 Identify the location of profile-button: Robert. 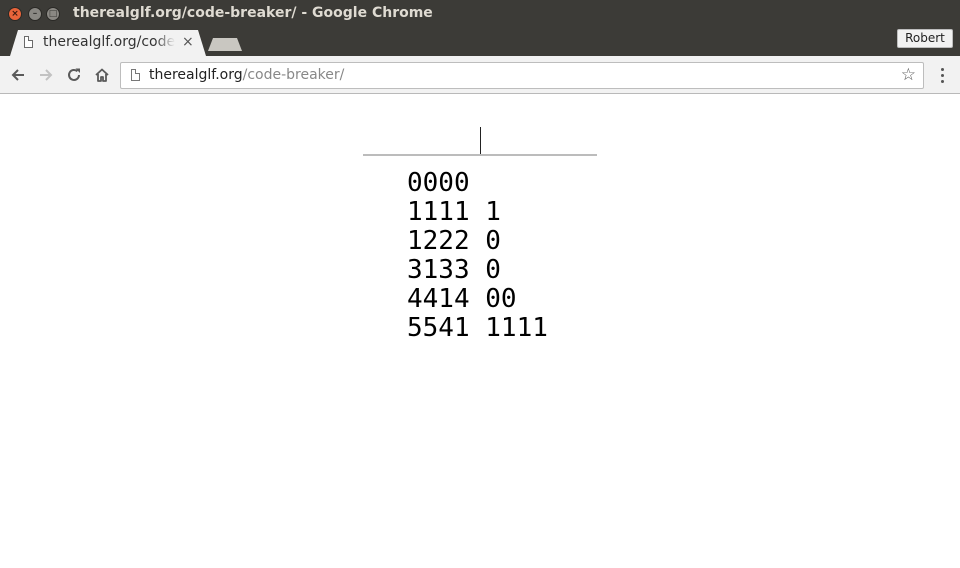
(925, 38).